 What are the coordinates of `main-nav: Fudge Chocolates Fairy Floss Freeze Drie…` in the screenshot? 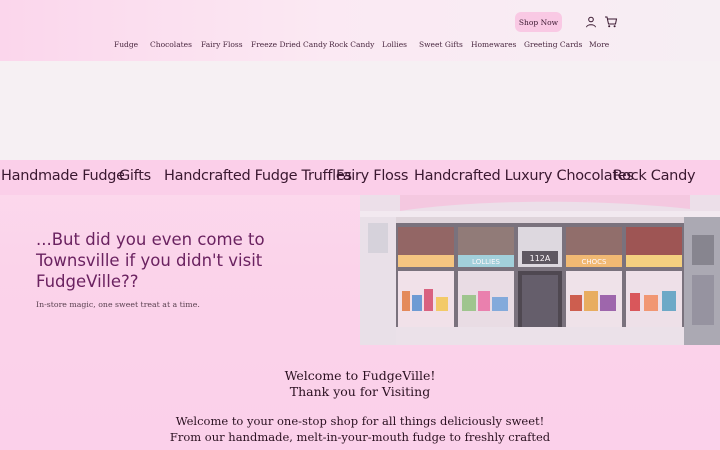 It's located at (360, 46).